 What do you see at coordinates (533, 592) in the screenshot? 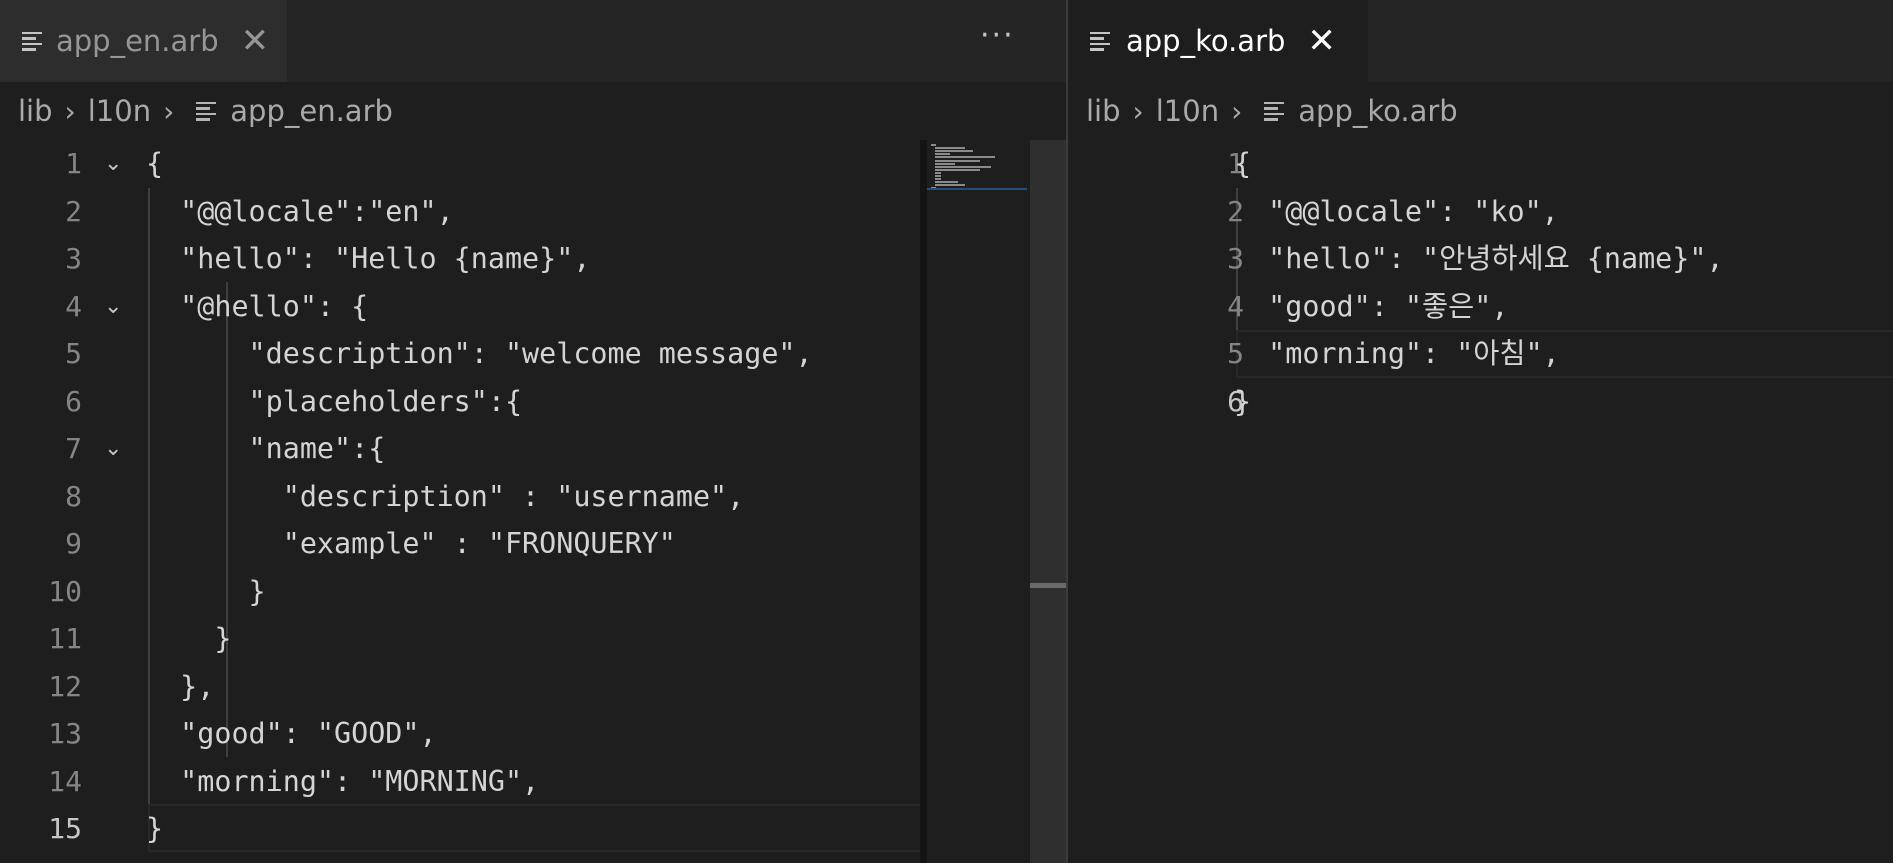
I see `code-line: 10 }` at bounding box center [533, 592].